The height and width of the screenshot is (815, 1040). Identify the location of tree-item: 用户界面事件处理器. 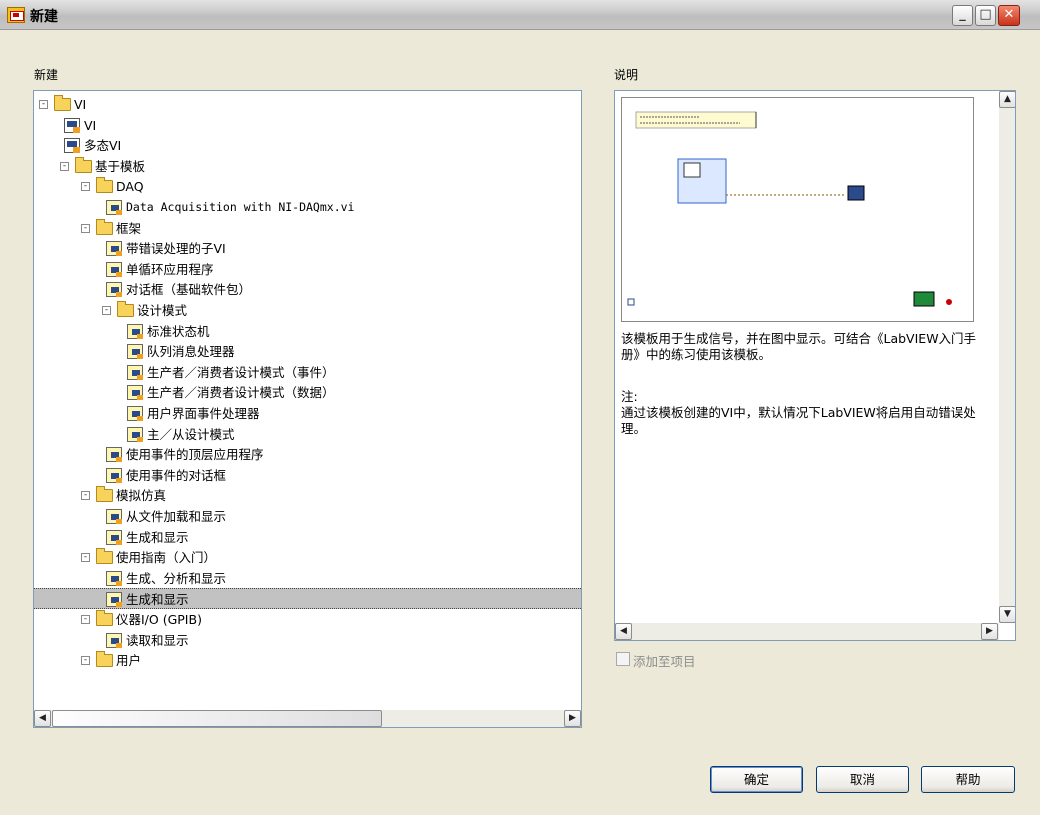
(307, 413).